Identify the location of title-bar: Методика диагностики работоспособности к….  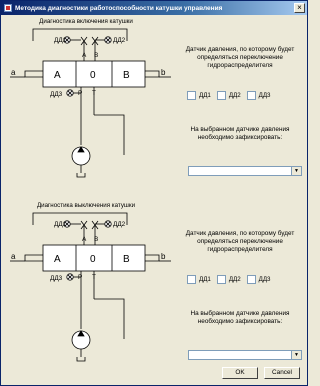
(154, 8).